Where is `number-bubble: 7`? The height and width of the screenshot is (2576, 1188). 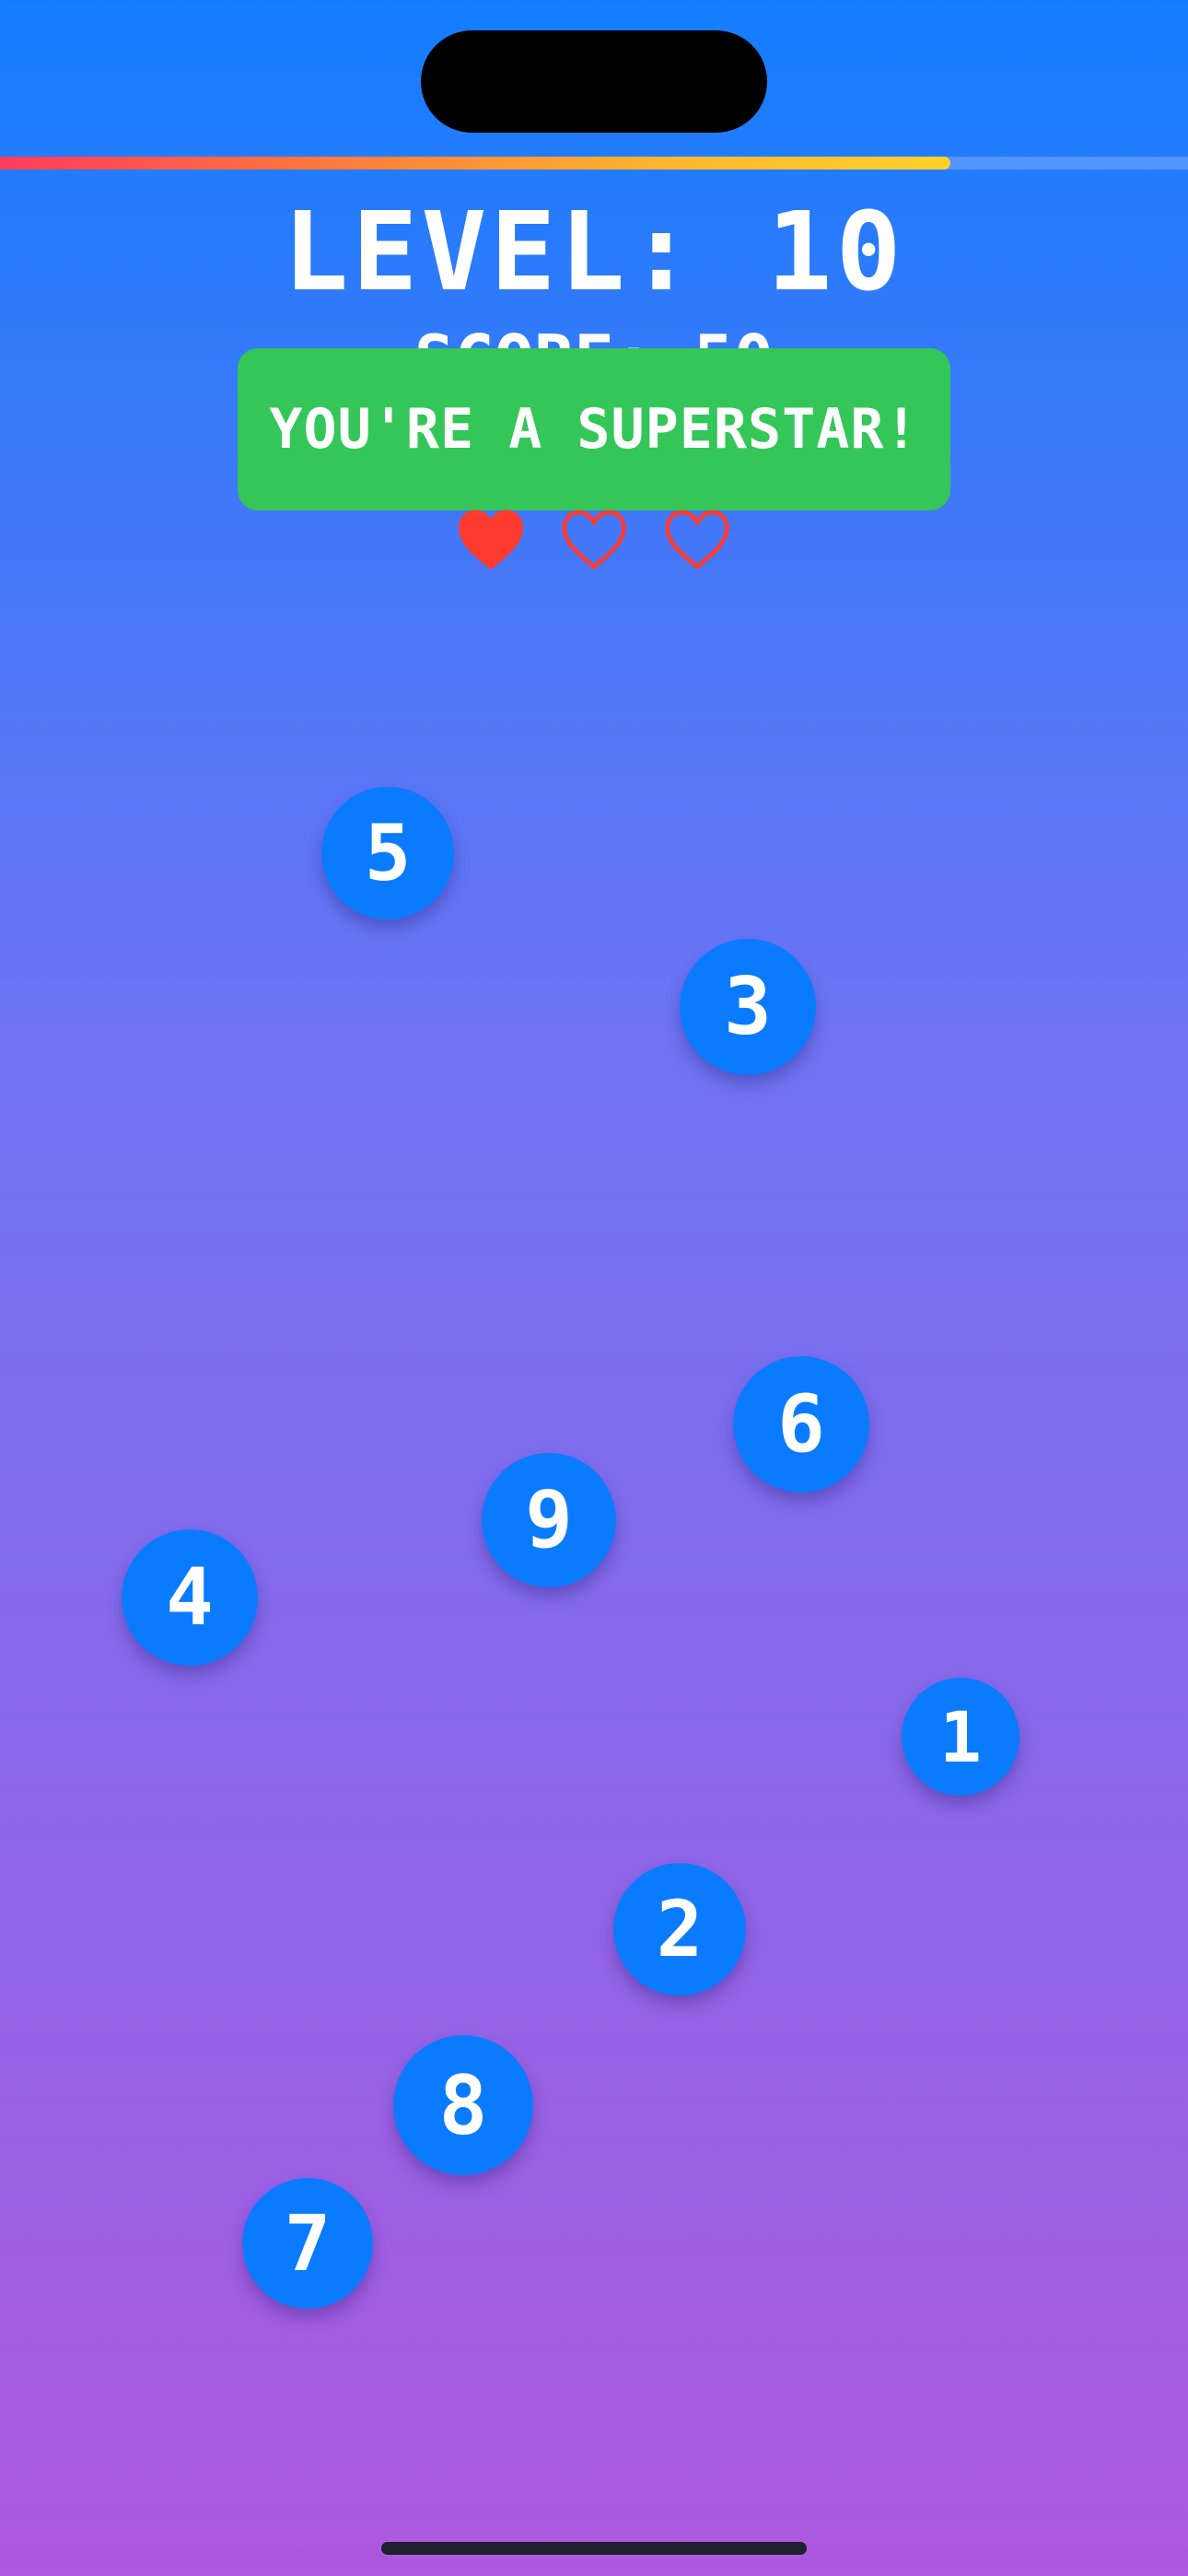 number-bubble: 7 is located at coordinates (307, 2243).